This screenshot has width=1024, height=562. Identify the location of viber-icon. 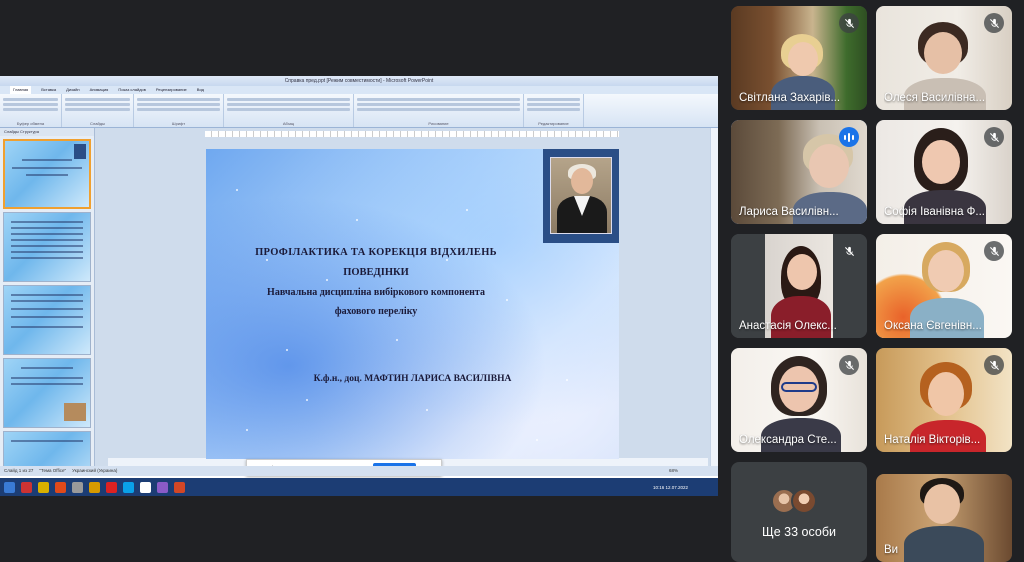
(162, 487).